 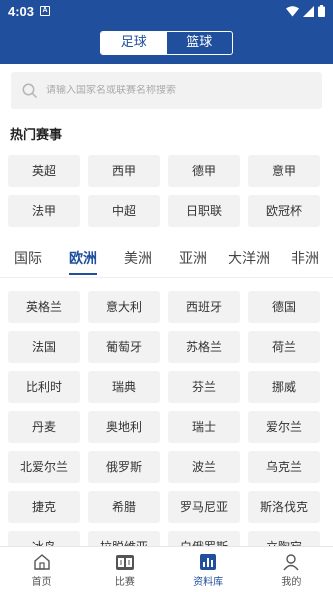 What do you see at coordinates (124, 507) in the screenshot?
I see `country-chip: 希腊` at bounding box center [124, 507].